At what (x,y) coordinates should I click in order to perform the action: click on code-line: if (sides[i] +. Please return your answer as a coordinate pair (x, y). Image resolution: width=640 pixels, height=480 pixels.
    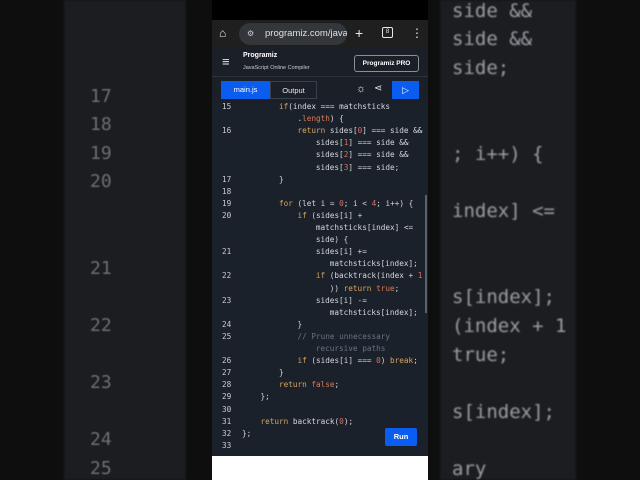
    Looking at the image, I should click on (329, 215).